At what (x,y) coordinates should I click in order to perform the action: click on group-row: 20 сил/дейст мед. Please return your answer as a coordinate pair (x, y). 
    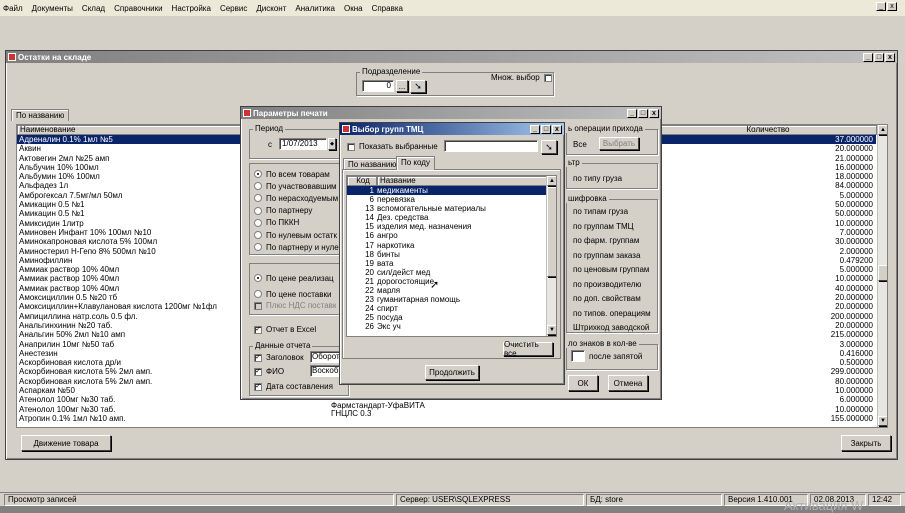
    Looking at the image, I should click on (447, 272).